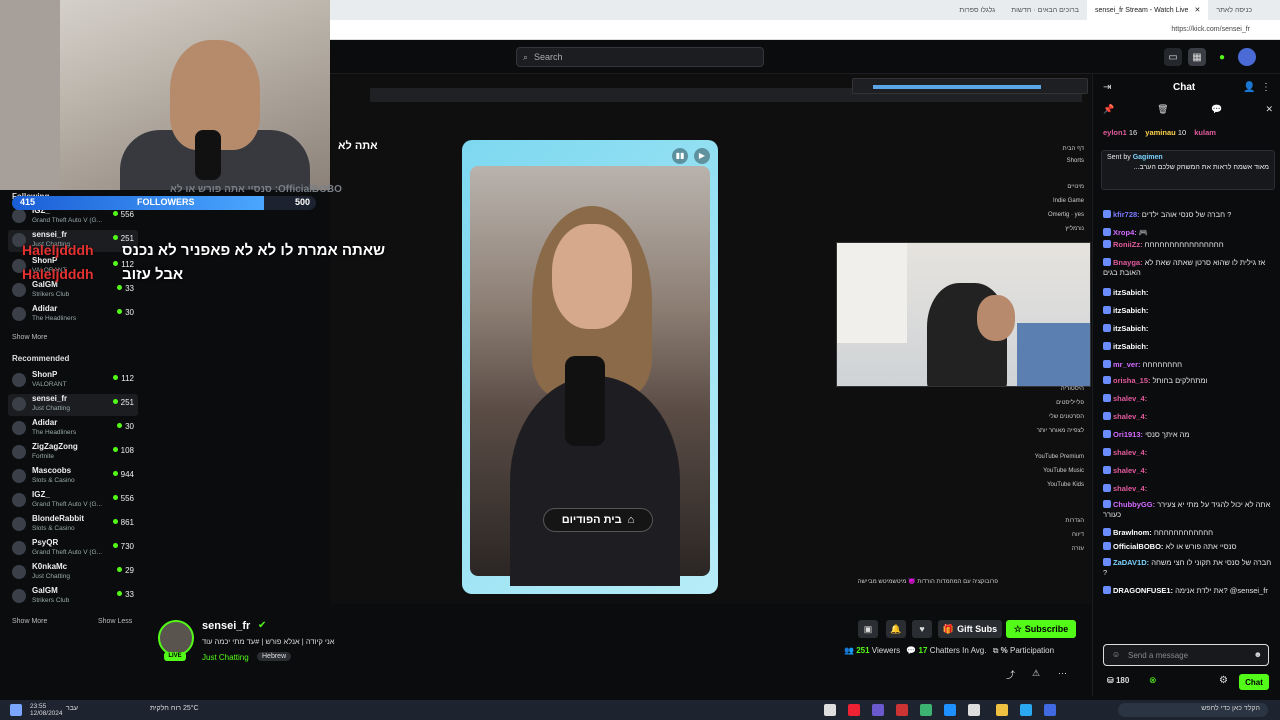 The height and width of the screenshot is (720, 1280). What do you see at coordinates (1107, 87) in the screenshot?
I see `collapse-chat-icon: ⇥` at bounding box center [1107, 87].